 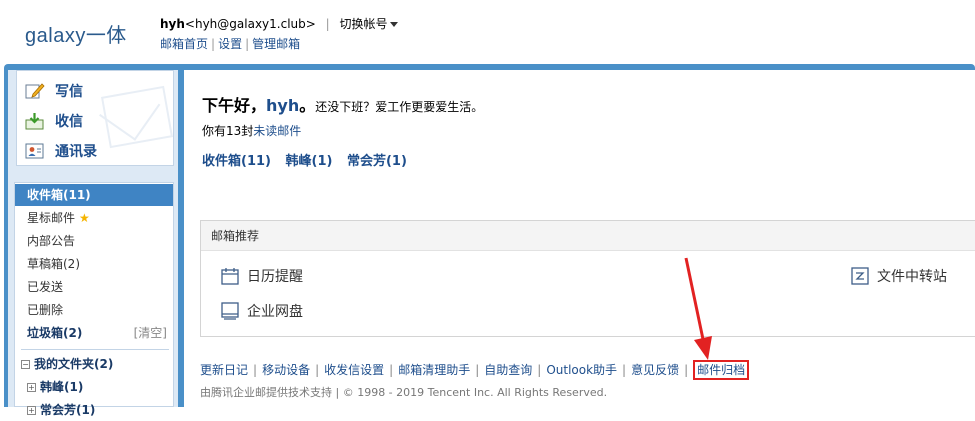 I want to click on my-folders-header: − 我的文件夹(2), so click(x=94, y=364).